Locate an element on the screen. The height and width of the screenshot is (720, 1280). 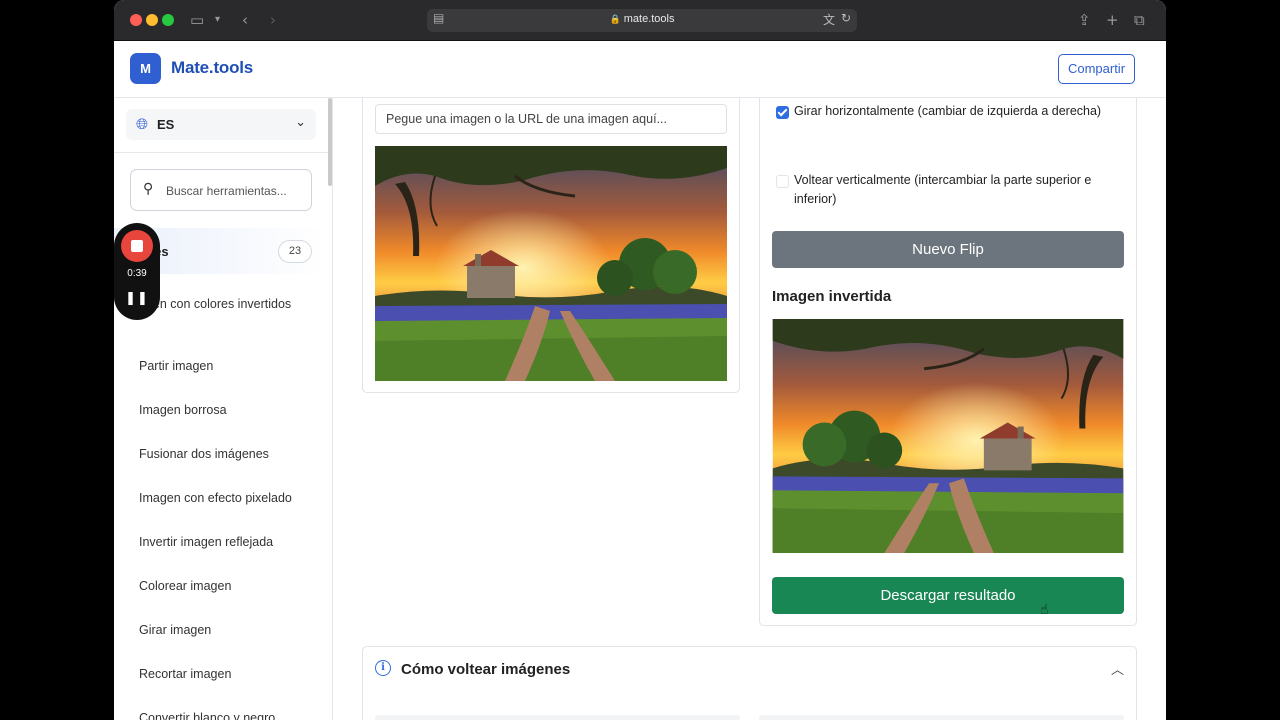
close-window-button is located at coordinates (136, 20).